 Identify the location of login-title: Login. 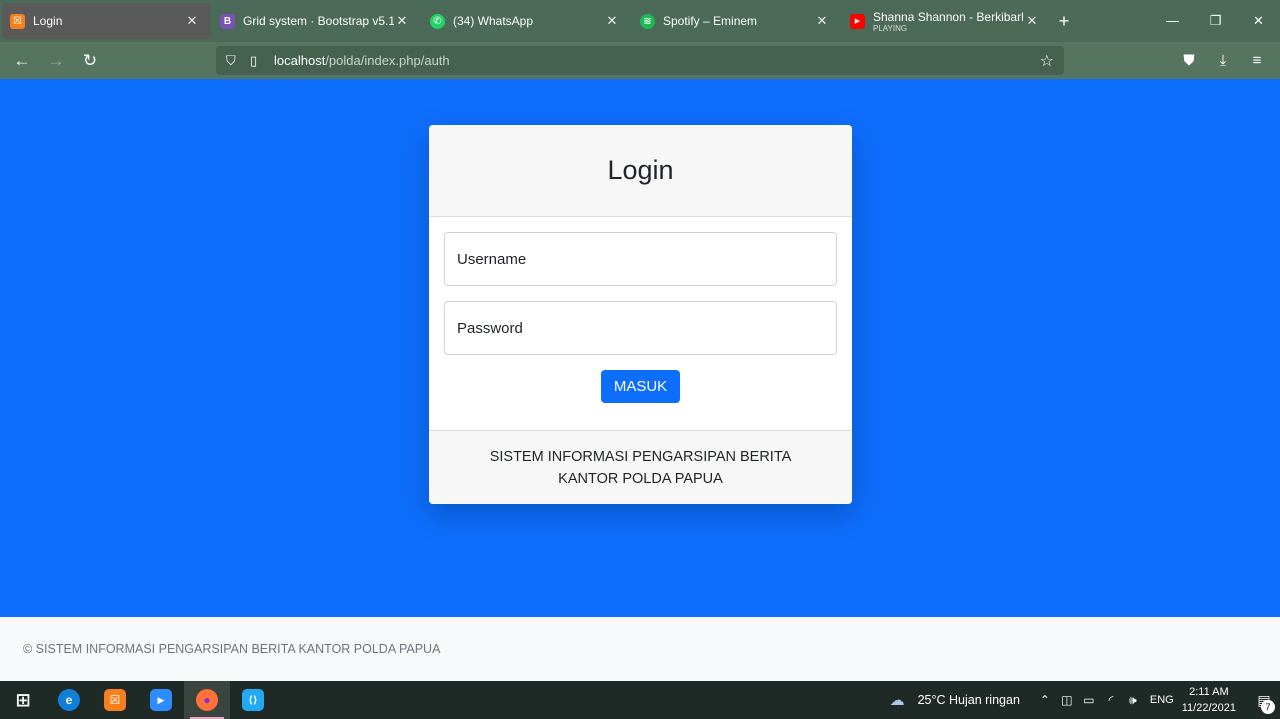
(640, 170).